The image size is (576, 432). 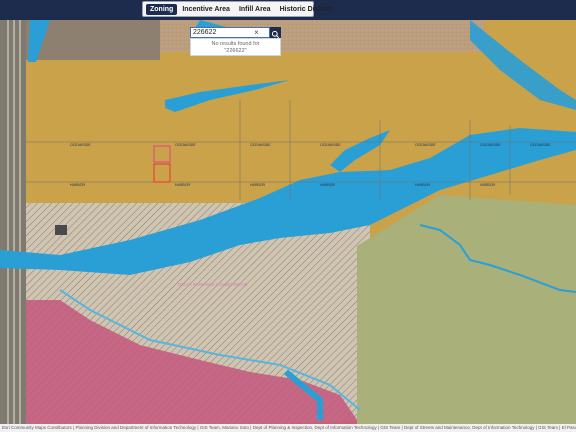 What do you see at coordinates (206, 9) in the screenshot?
I see `tab-incentive-area: Incentive Area` at bounding box center [206, 9].